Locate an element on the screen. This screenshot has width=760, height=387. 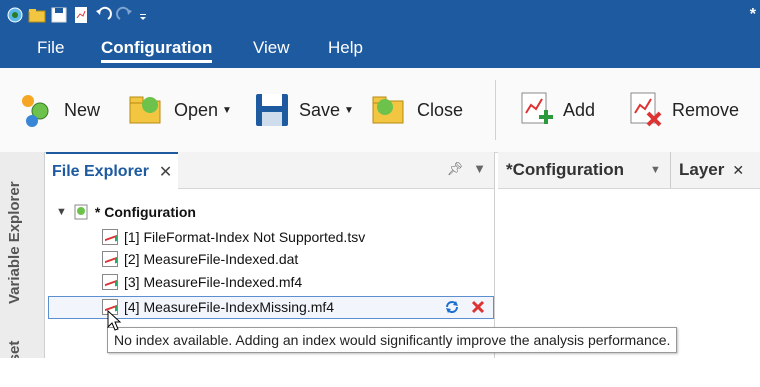
mouse-cursor-icon is located at coordinates (114, 320).